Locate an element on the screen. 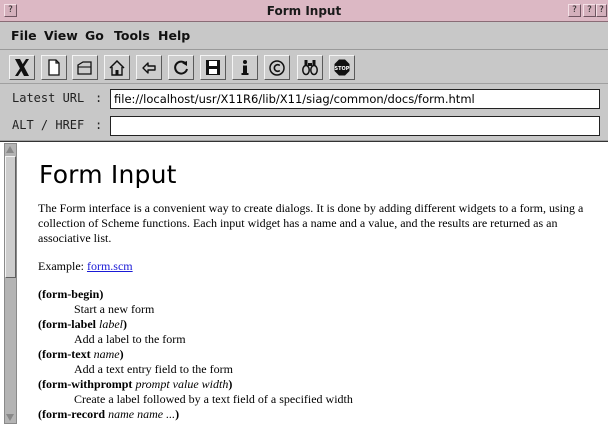 Image resolution: width=608 pixels, height=426 pixels. copyright-icon is located at coordinates (277, 68).